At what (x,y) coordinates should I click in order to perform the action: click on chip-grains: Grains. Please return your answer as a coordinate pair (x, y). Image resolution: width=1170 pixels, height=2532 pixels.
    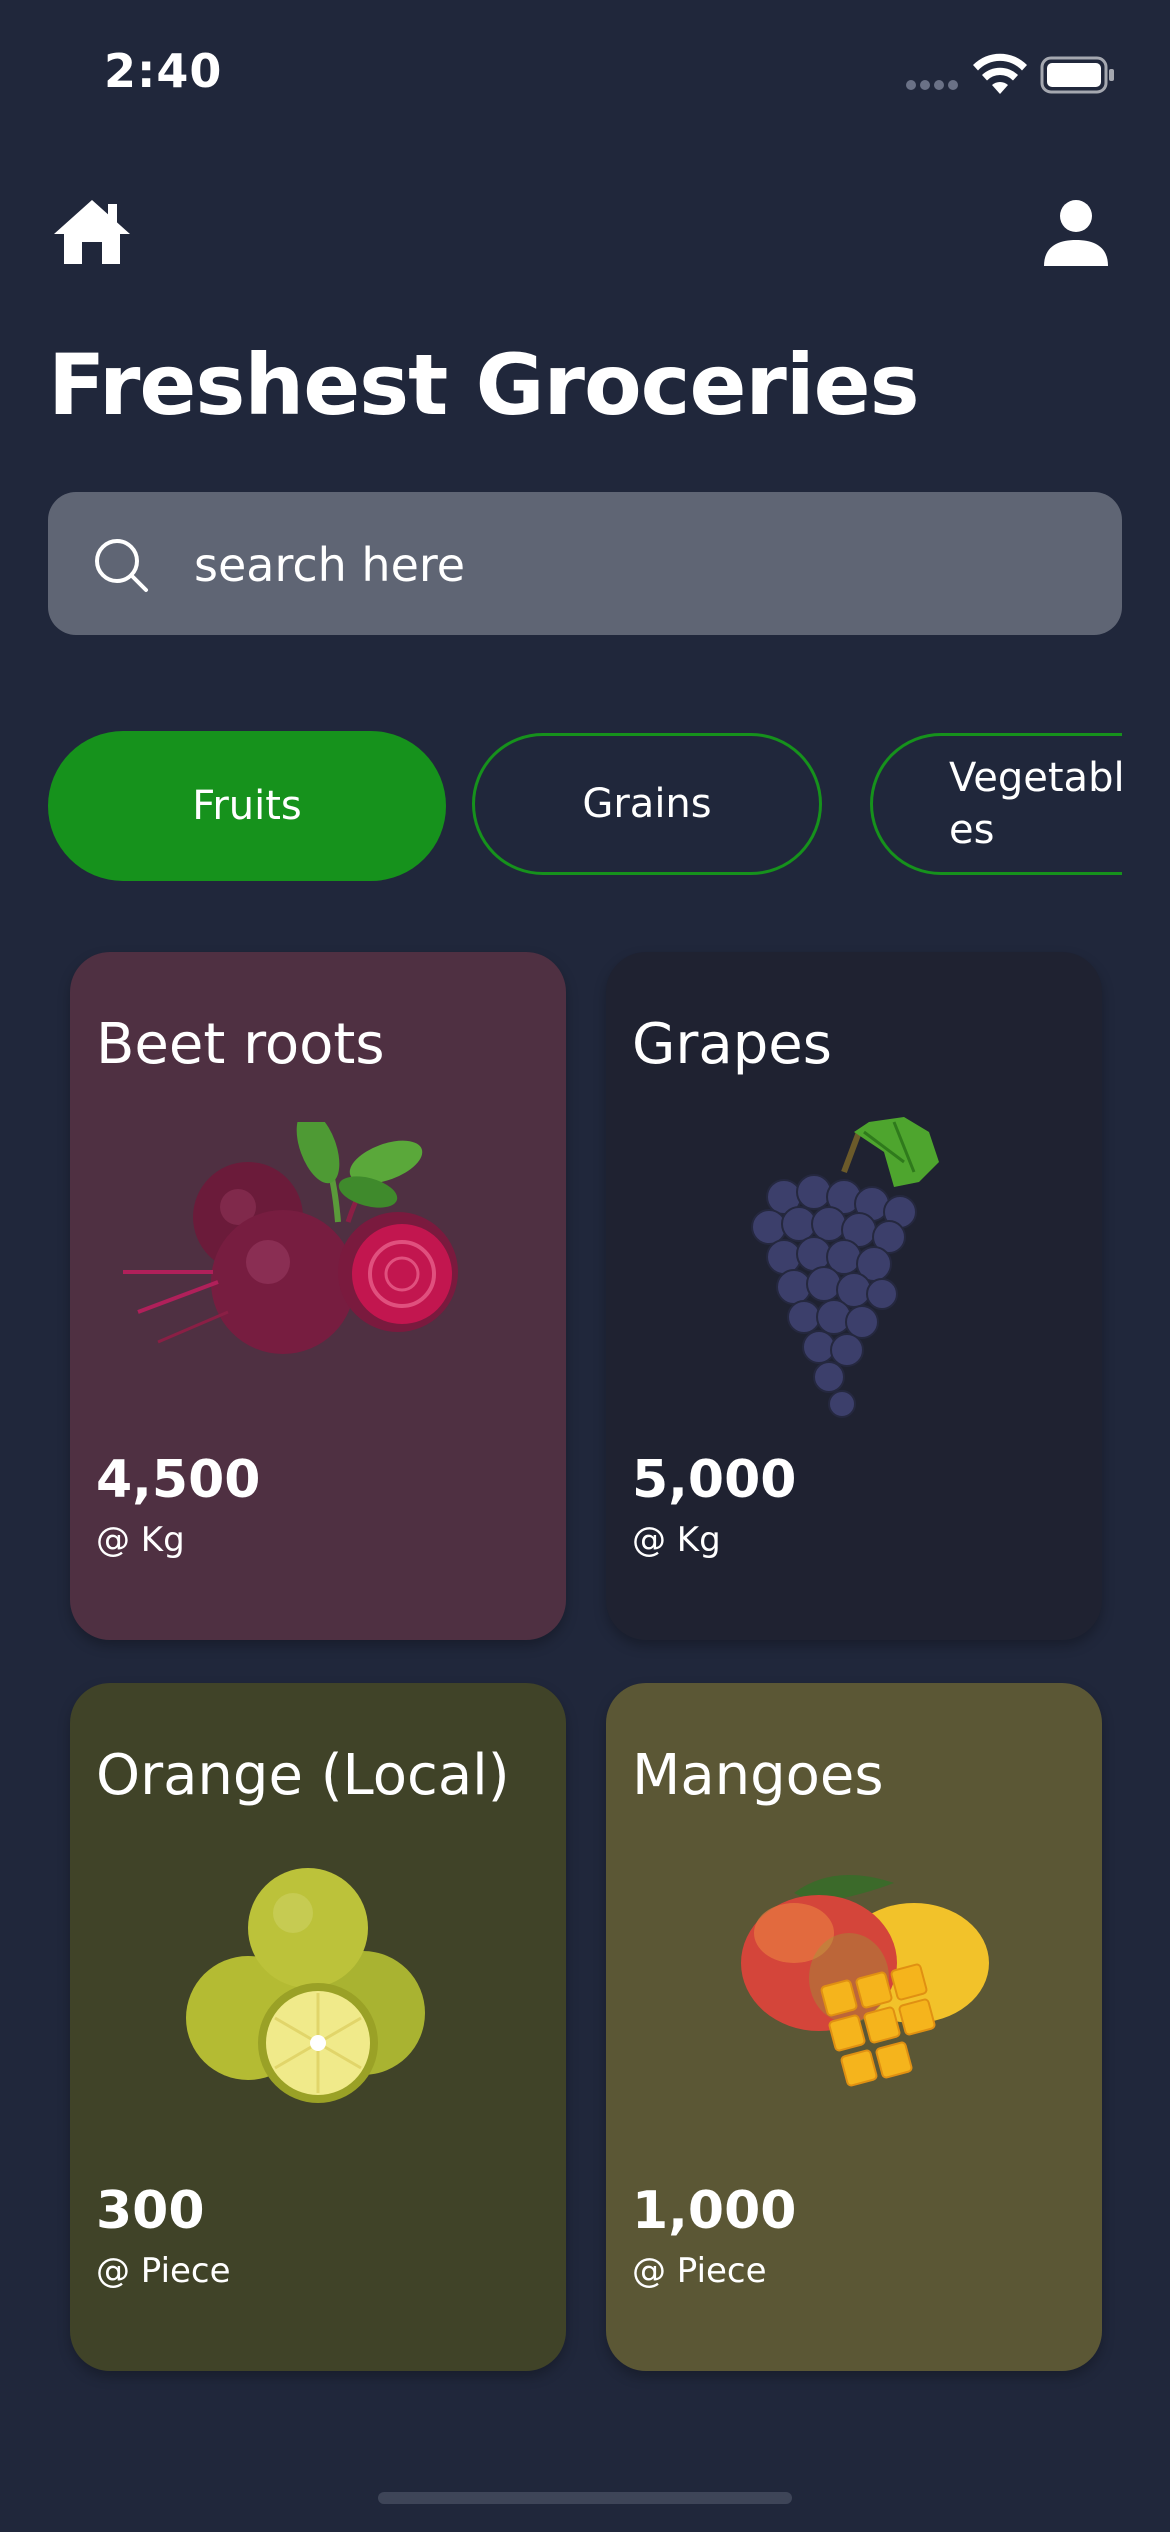
    Looking at the image, I should click on (647, 804).